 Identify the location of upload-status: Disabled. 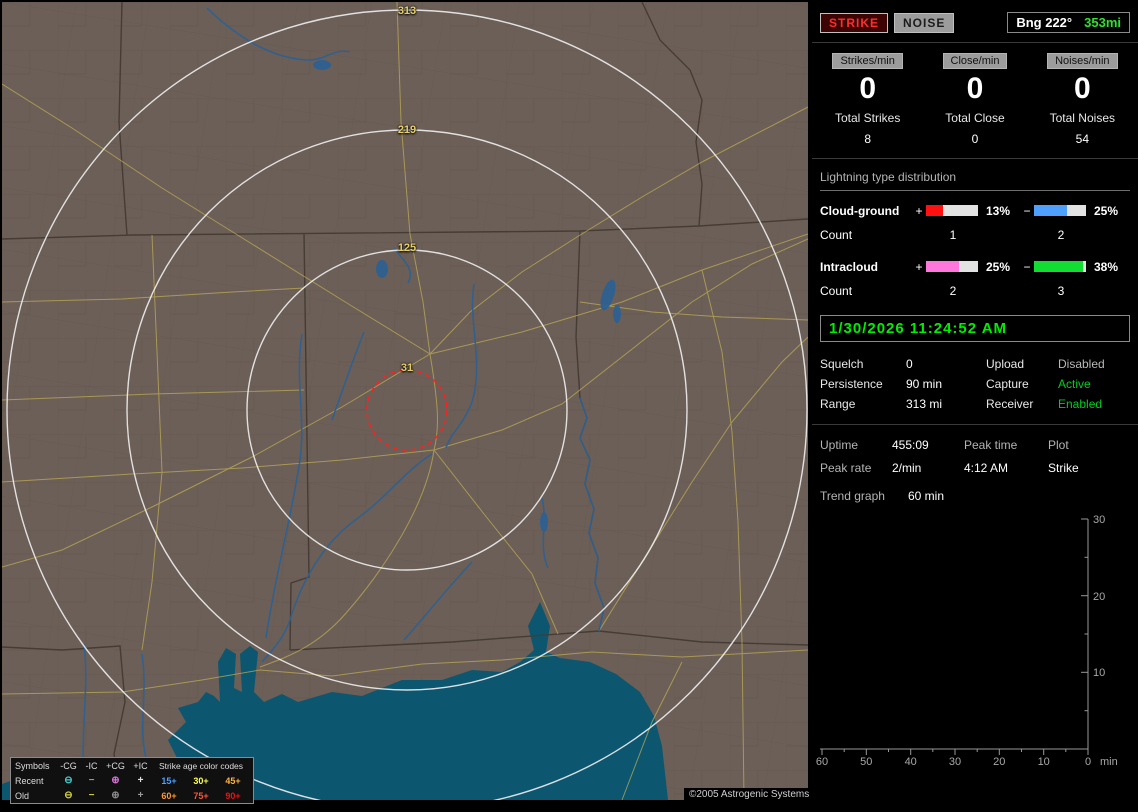
(1081, 363).